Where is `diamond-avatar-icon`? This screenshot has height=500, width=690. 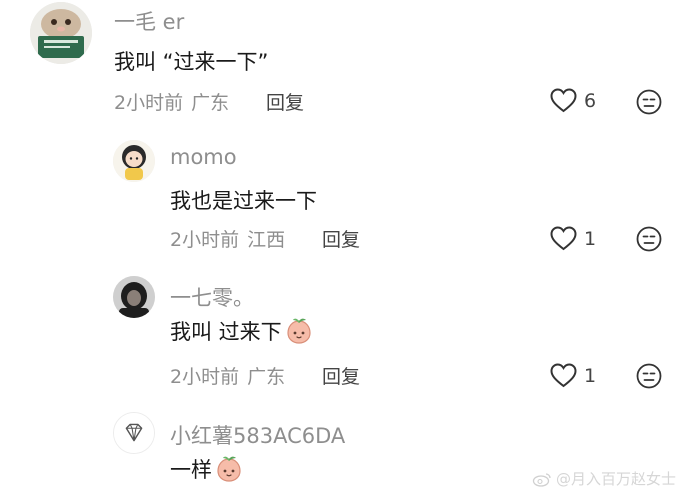
diamond-avatar-icon is located at coordinates (134, 433).